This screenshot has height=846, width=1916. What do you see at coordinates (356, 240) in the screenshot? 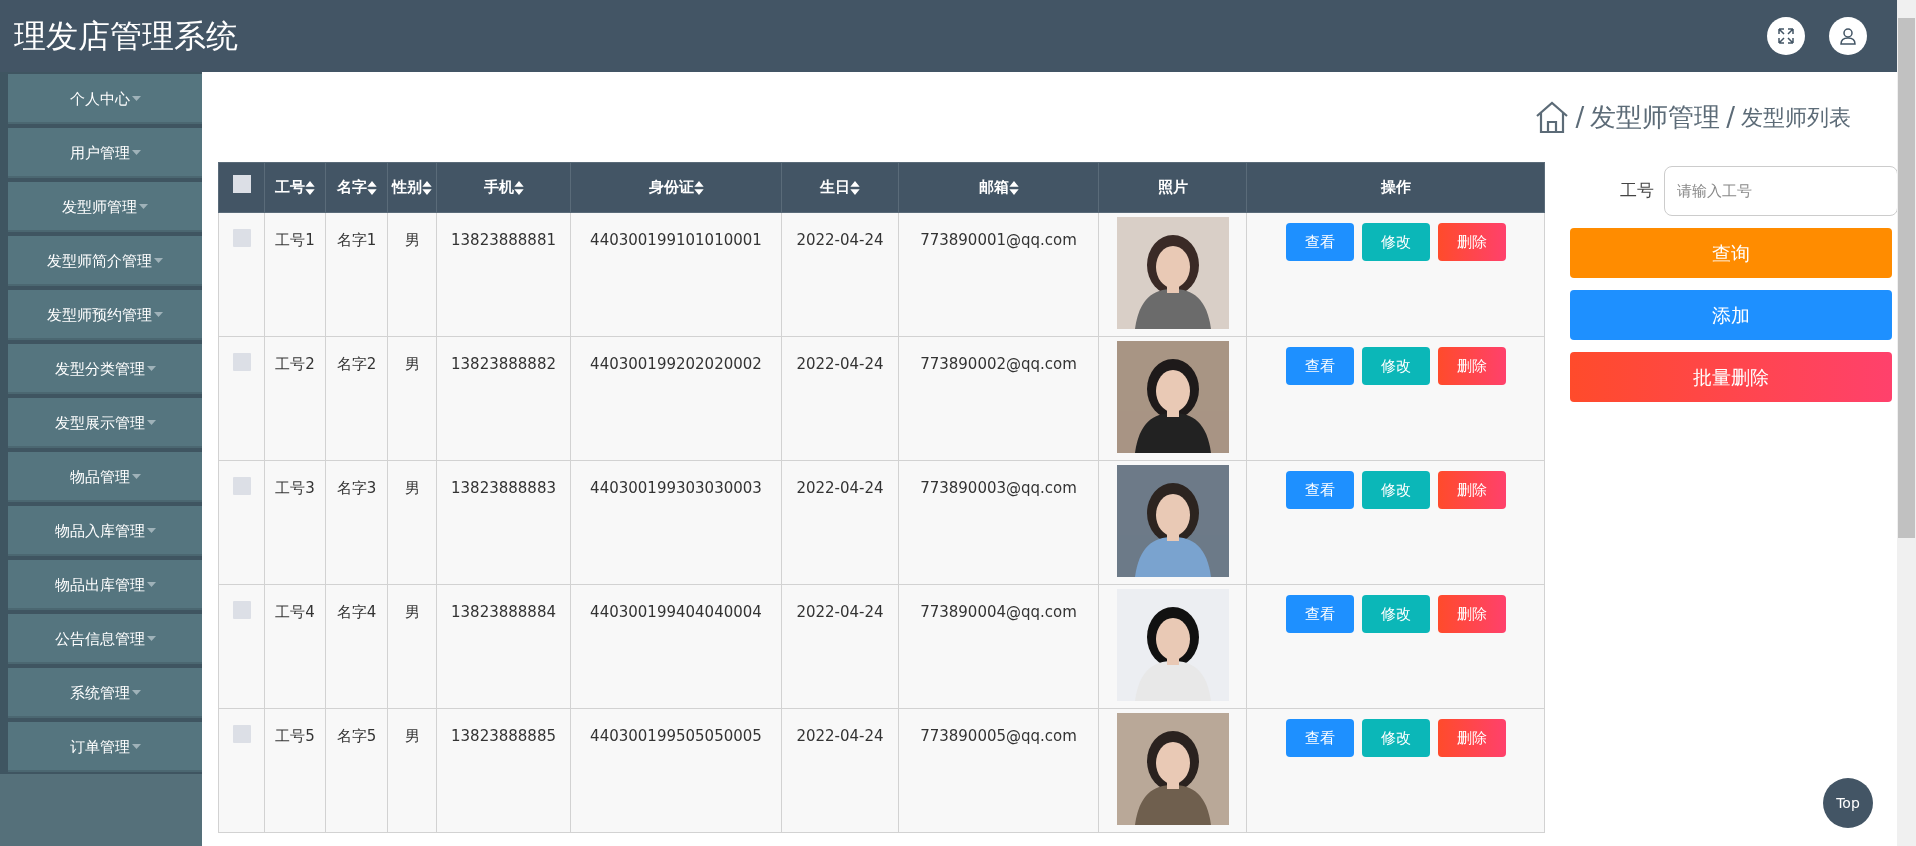
I see `table-cell: 名字1` at bounding box center [356, 240].